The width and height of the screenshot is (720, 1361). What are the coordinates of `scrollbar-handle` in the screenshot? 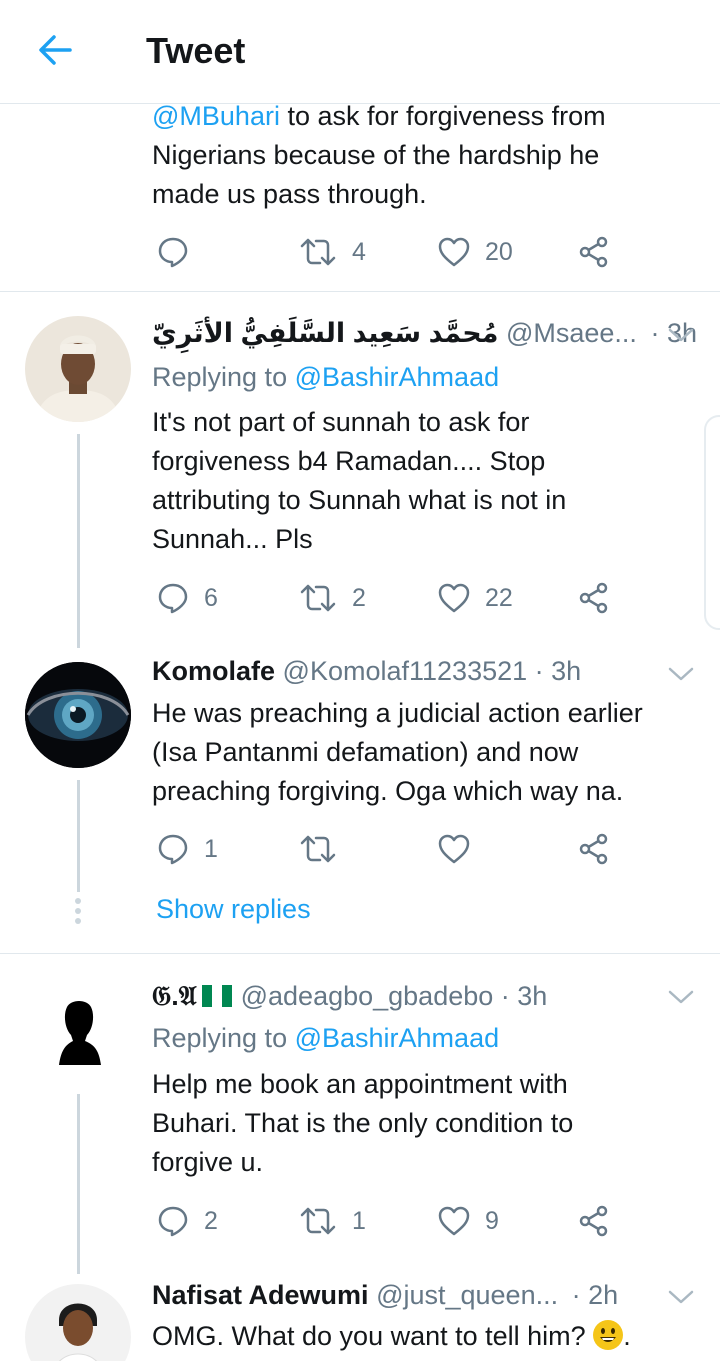 It's located at (712, 522).